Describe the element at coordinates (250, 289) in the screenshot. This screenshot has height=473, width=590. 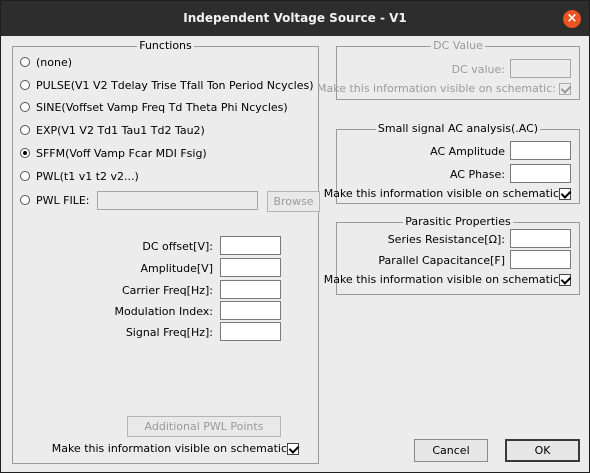
I see `carrier-freq-input` at that location.